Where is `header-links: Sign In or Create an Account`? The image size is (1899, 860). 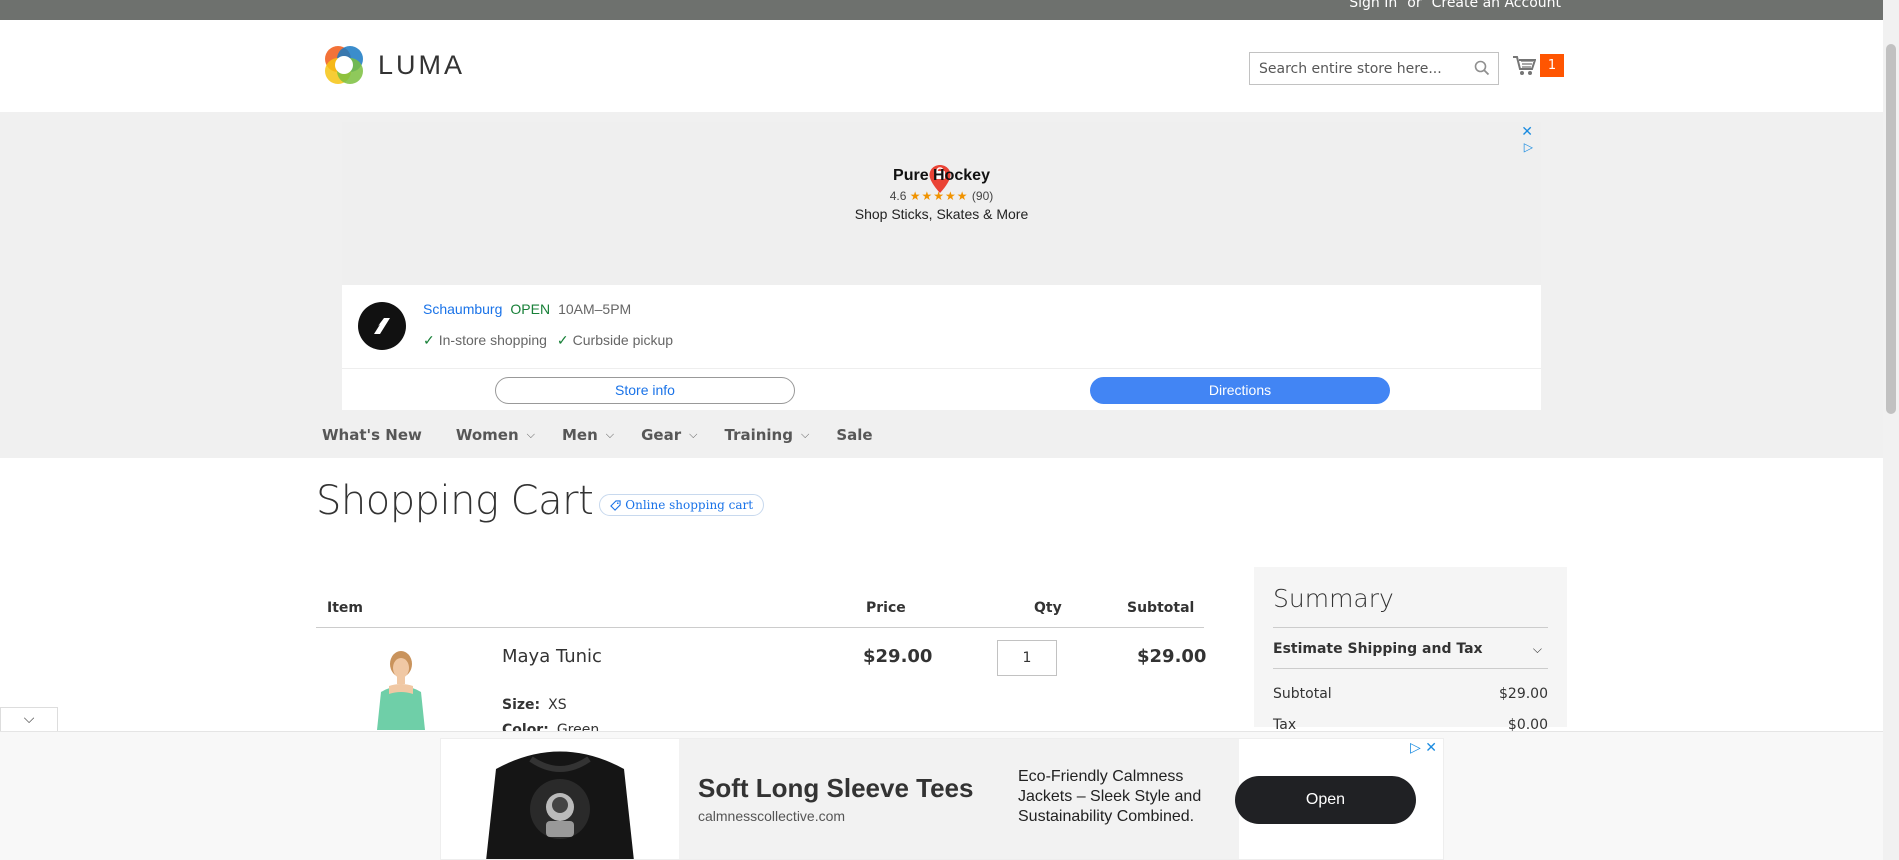 header-links: Sign In or Create an Account is located at coordinates (1455, 5).